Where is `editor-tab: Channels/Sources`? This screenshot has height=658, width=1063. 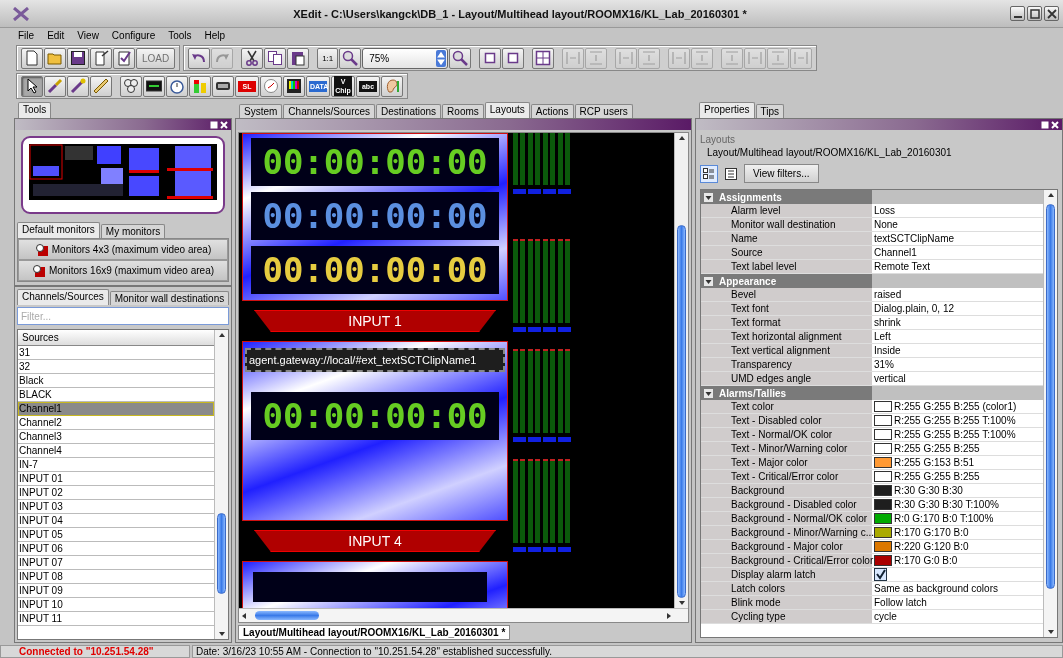 editor-tab: Channels/Sources is located at coordinates (329, 111).